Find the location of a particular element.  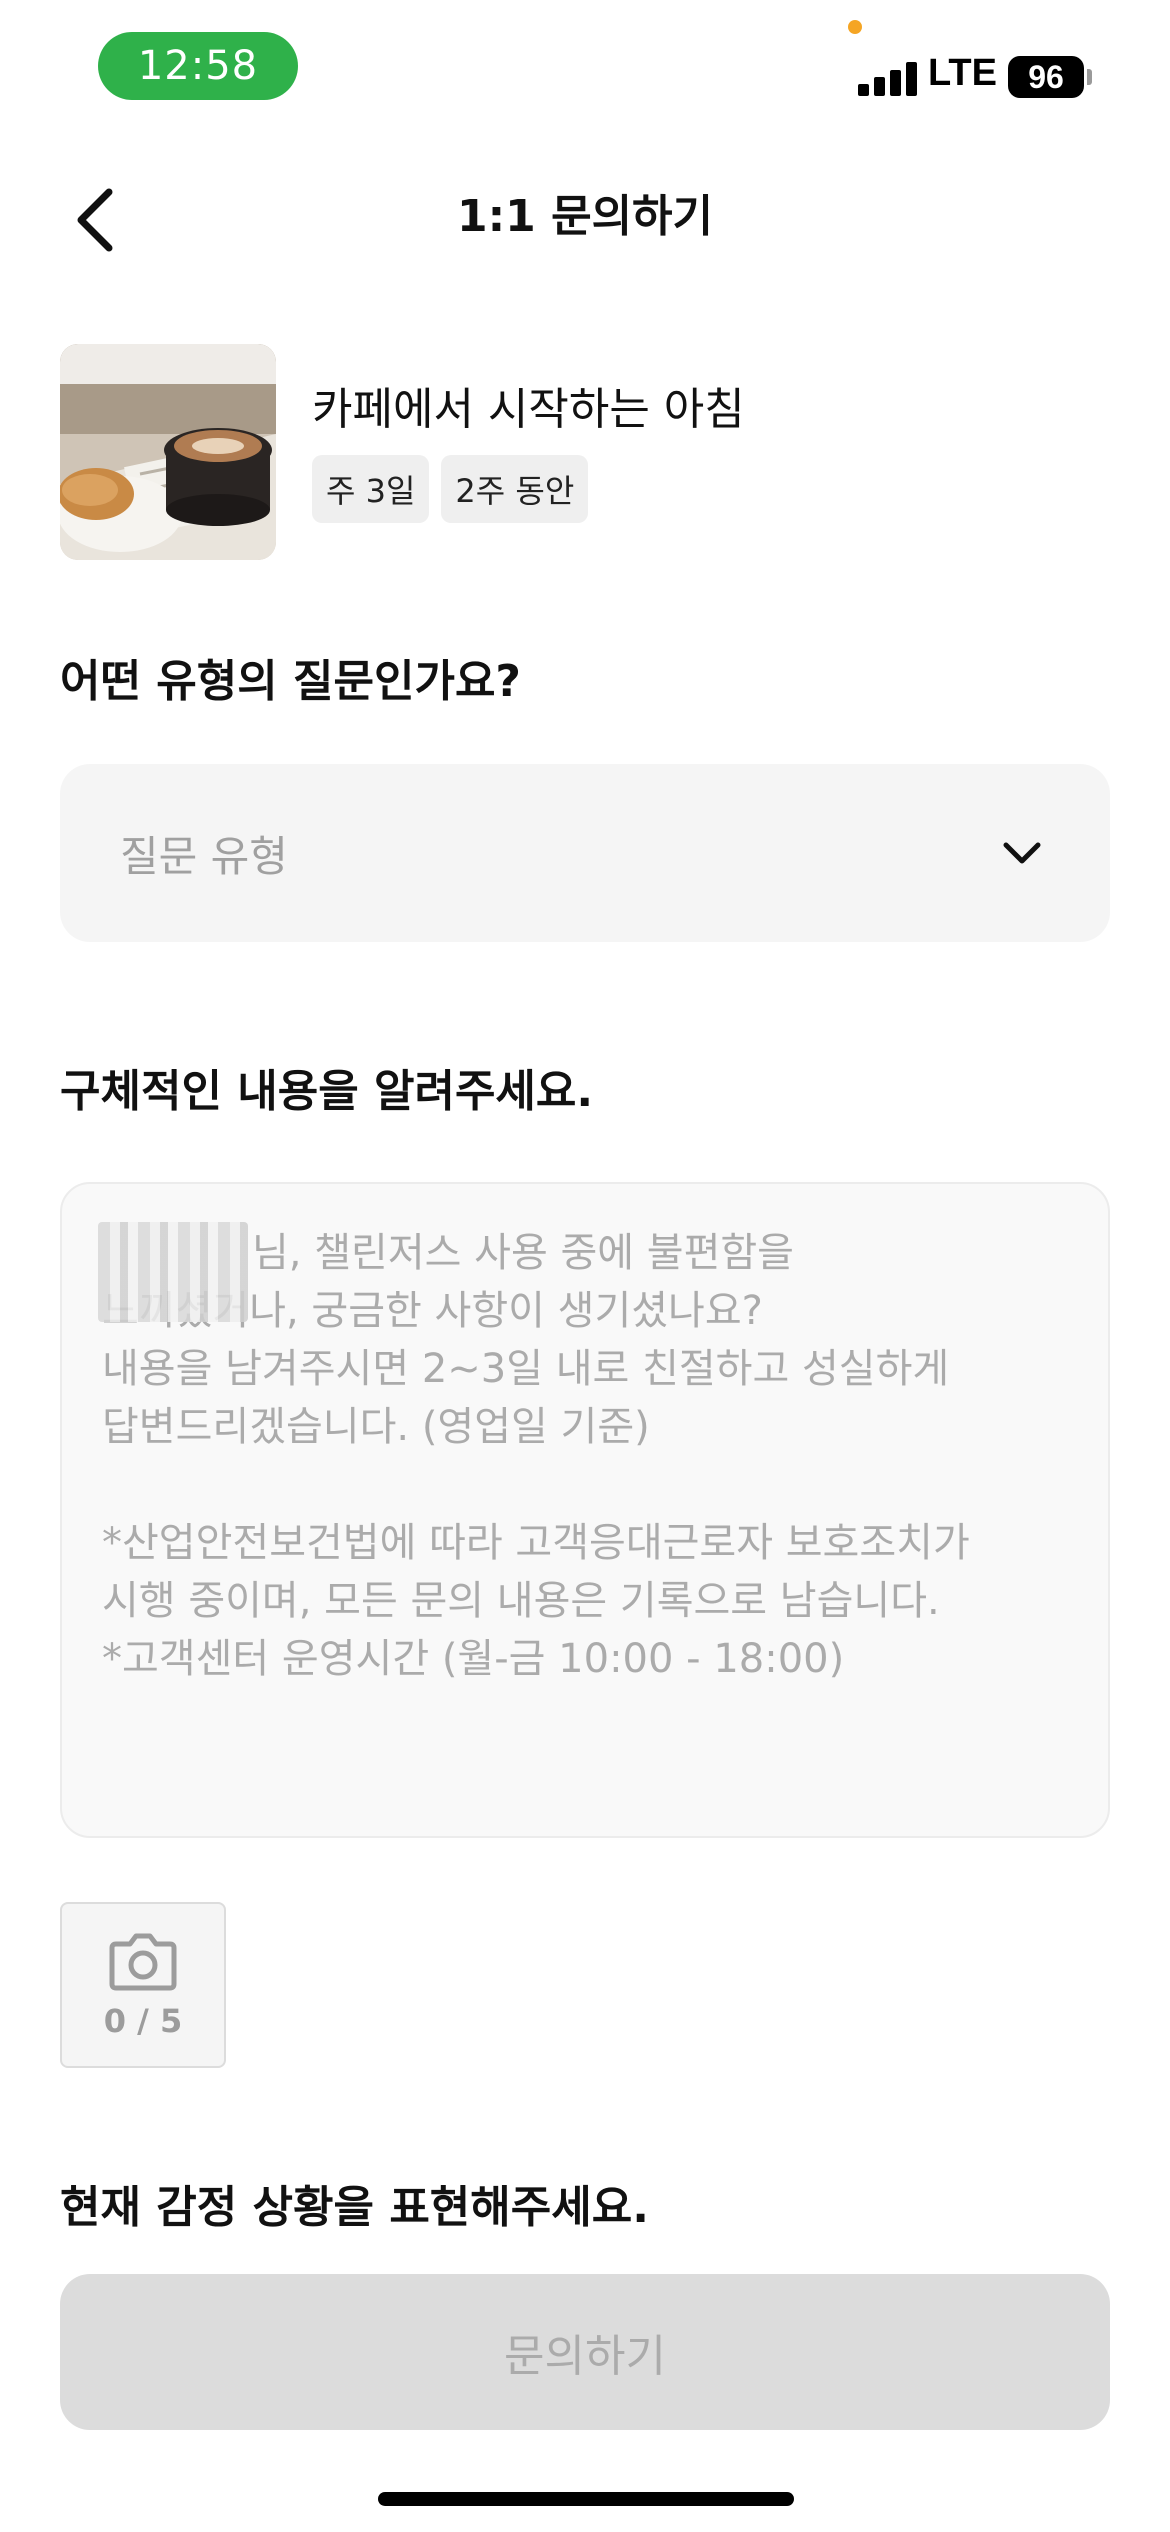

product-thumbnail is located at coordinates (168, 452).